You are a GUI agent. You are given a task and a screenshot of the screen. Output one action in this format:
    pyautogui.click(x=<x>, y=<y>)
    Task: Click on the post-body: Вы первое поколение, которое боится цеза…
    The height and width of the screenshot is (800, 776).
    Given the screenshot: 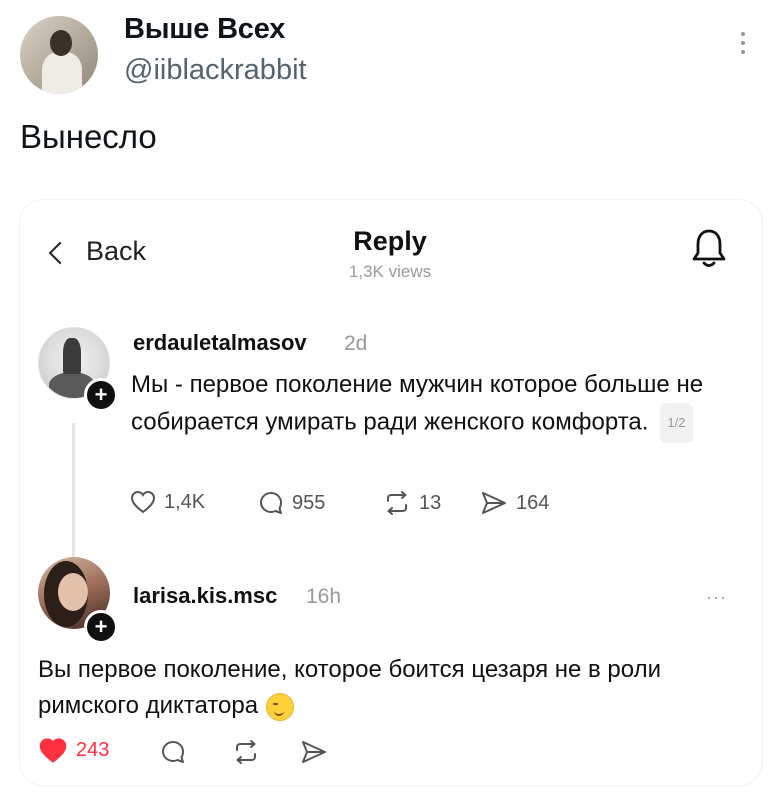 What is the action you would take?
    pyautogui.click(x=350, y=687)
    